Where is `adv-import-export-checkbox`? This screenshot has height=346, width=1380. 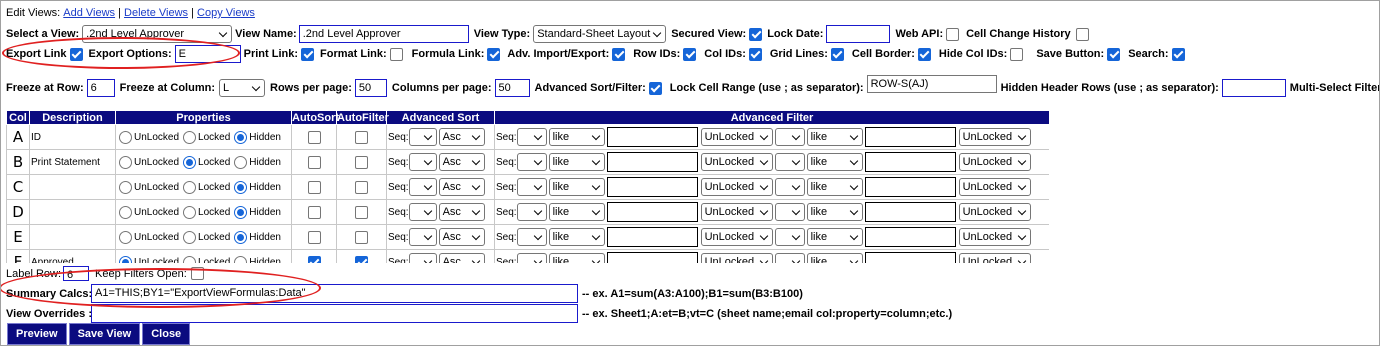 adv-import-export-checkbox is located at coordinates (619, 54).